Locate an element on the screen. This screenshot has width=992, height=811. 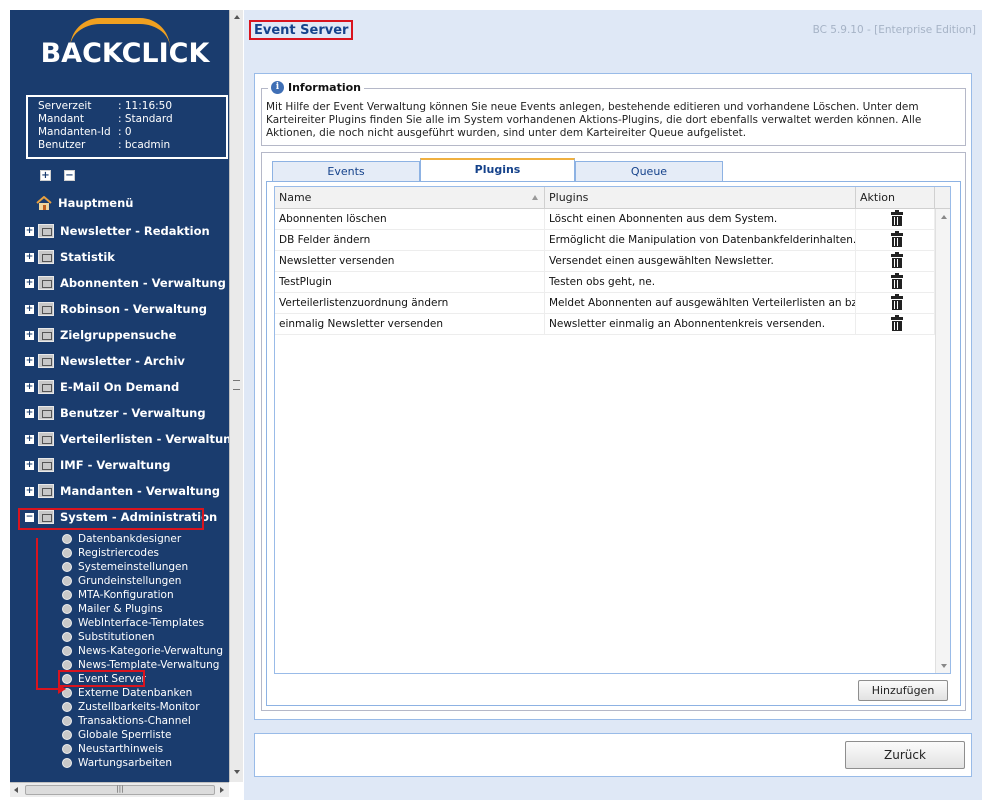
subnav-item: WebInterface-Templates is located at coordinates (133, 623).